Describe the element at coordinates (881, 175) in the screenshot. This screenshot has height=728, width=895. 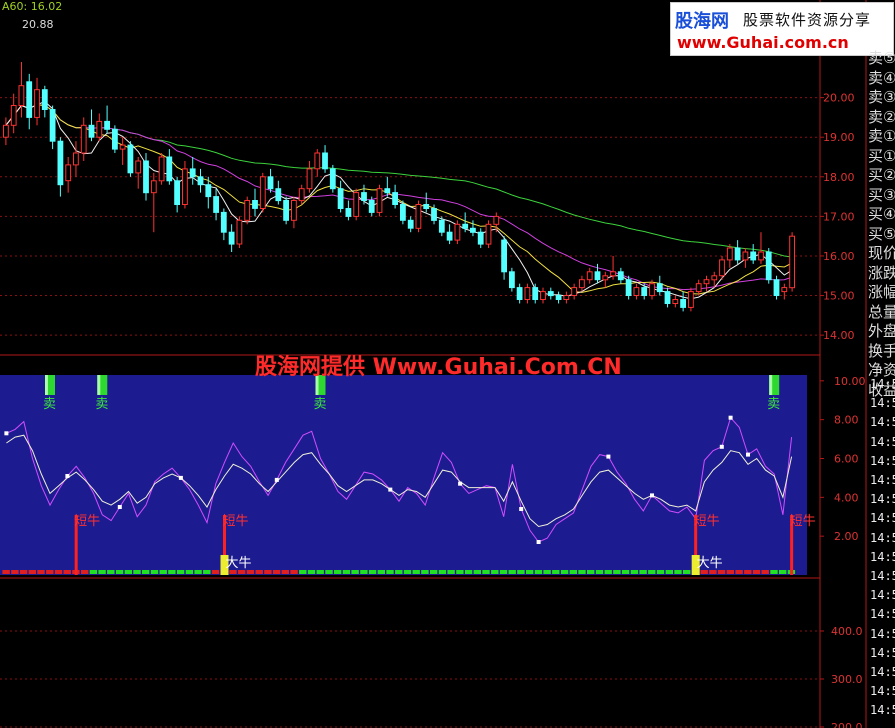
I see `quote-label: 买②` at that location.